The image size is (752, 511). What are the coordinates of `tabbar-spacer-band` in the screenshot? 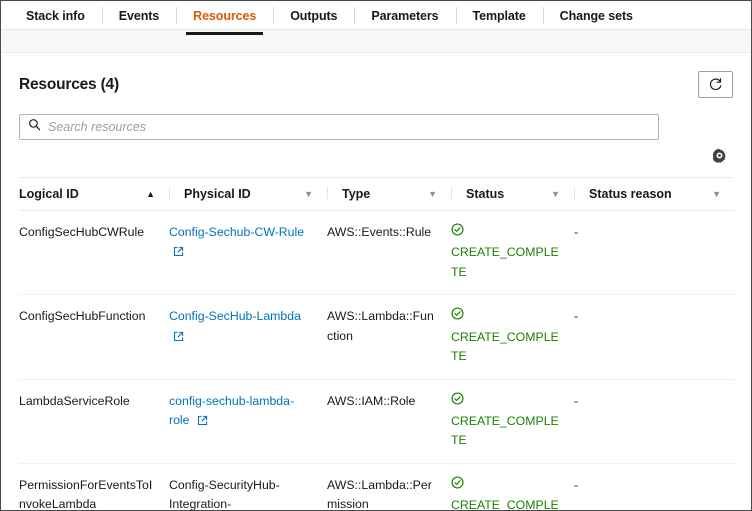 It's located at (376, 41).